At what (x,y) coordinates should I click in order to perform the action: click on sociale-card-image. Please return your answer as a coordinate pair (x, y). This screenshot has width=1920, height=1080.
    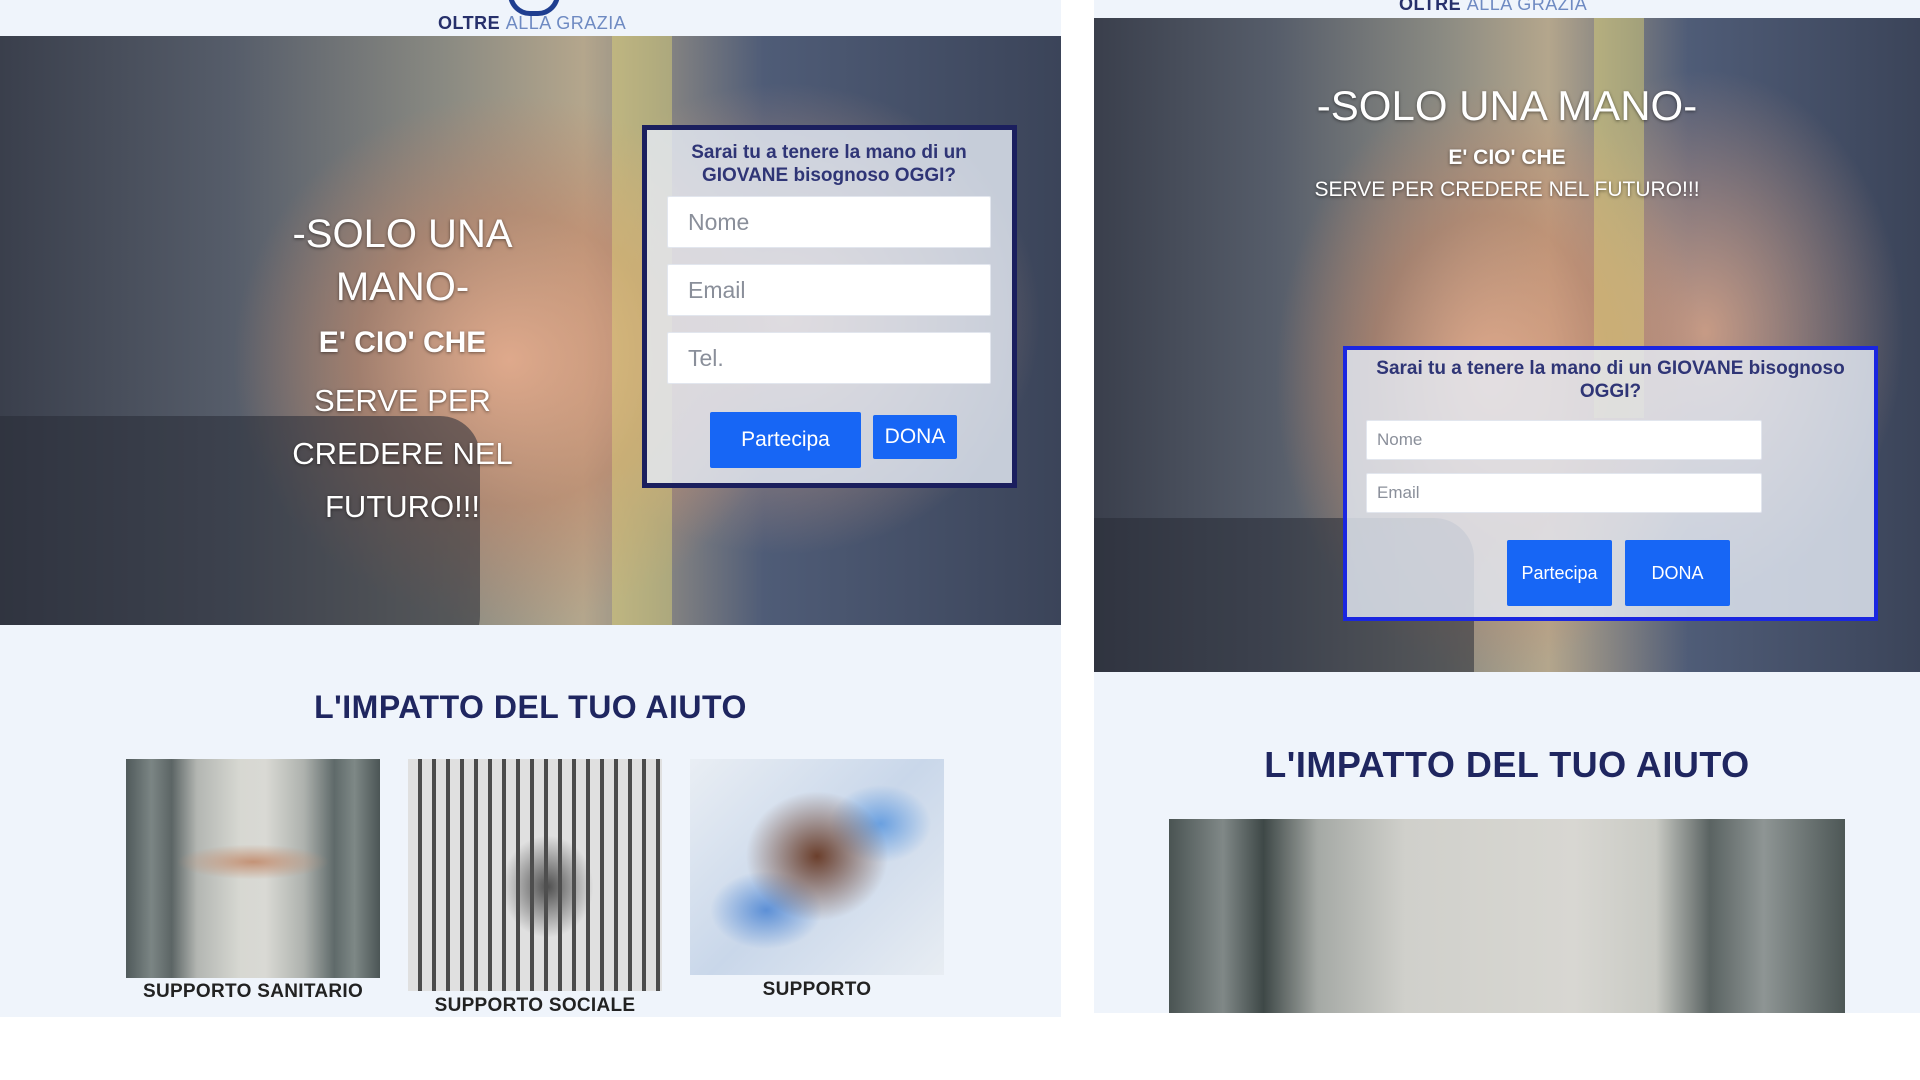
    Looking at the image, I should click on (535, 875).